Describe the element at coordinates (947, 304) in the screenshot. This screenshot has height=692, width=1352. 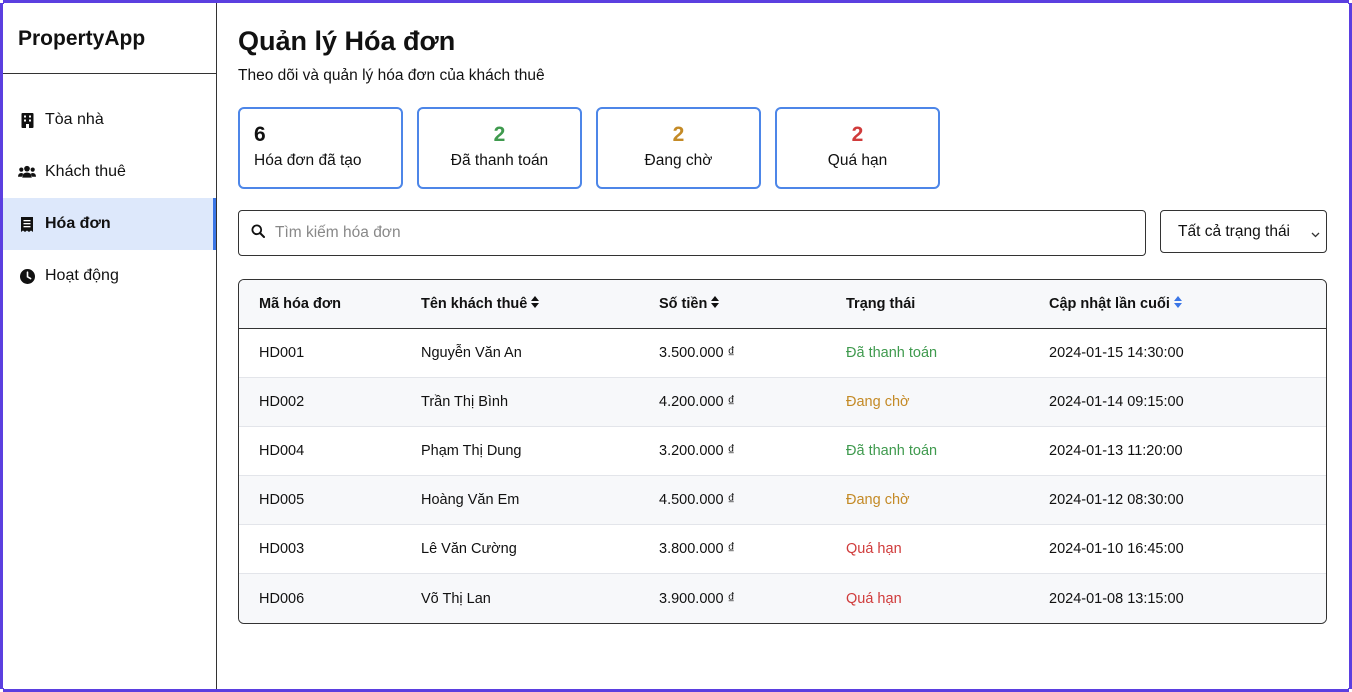
I see `column-header-status: Trạng thái` at that location.